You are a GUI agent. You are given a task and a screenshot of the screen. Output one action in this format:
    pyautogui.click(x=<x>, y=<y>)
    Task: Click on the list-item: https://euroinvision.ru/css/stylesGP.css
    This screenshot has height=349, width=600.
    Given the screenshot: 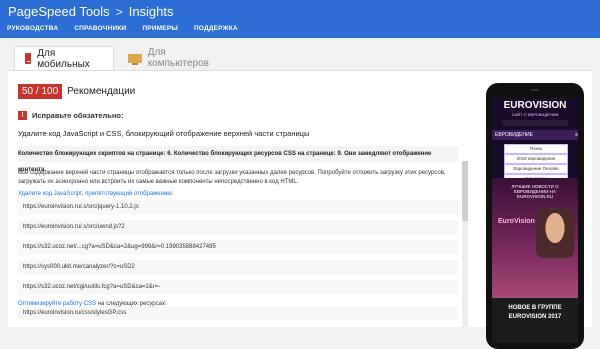 What is the action you would take?
    pyautogui.click(x=238, y=313)
    